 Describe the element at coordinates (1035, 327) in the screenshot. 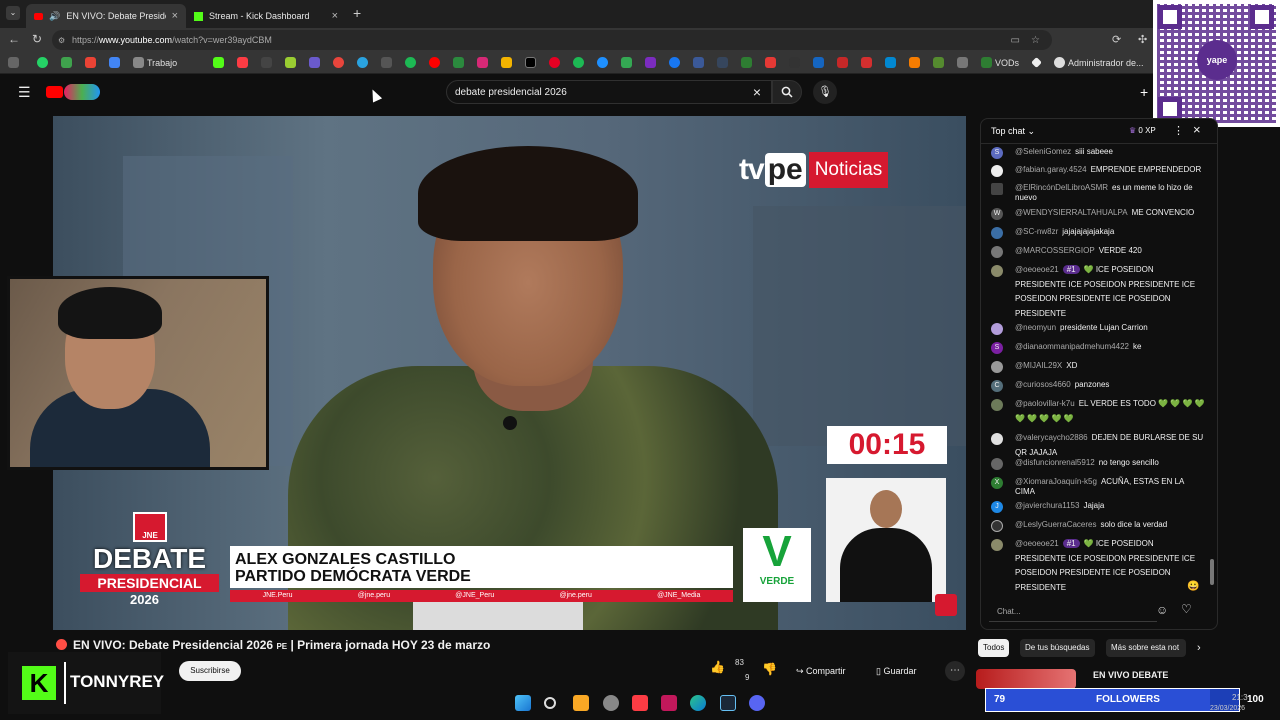

I see `chat-username: @neomyun` at that location.